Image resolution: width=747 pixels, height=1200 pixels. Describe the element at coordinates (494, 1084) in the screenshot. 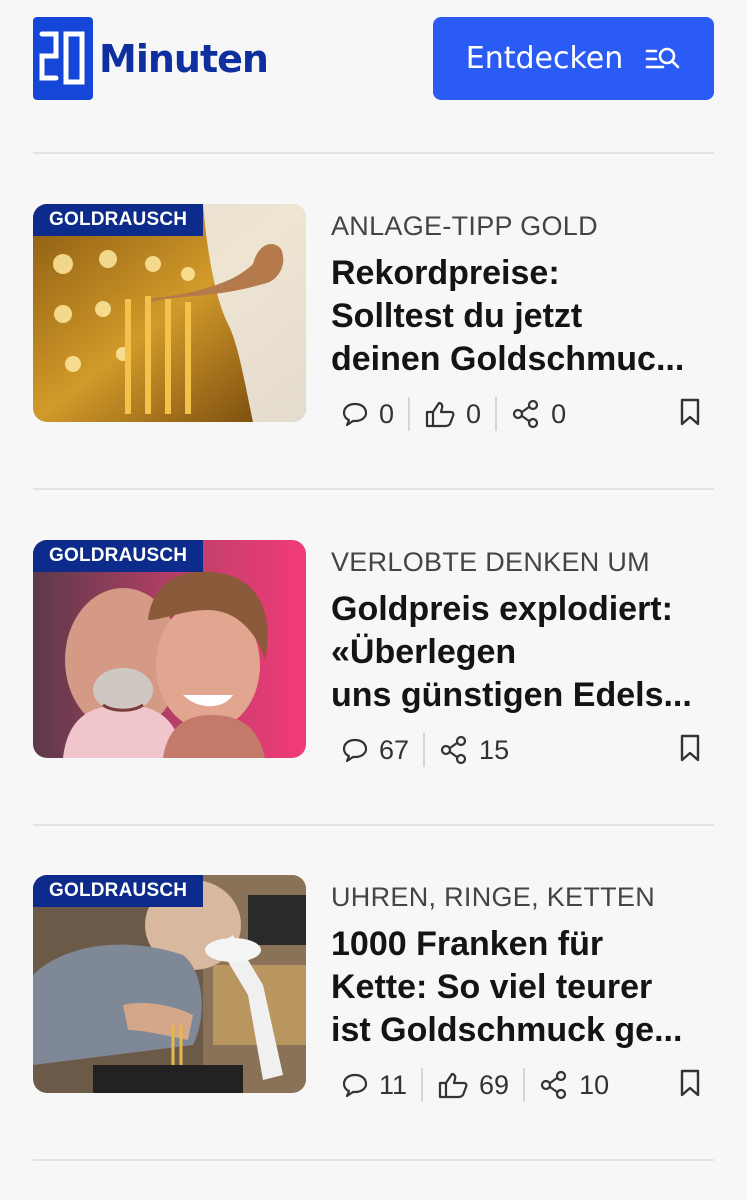

I see `likes-value: 69` at that location.